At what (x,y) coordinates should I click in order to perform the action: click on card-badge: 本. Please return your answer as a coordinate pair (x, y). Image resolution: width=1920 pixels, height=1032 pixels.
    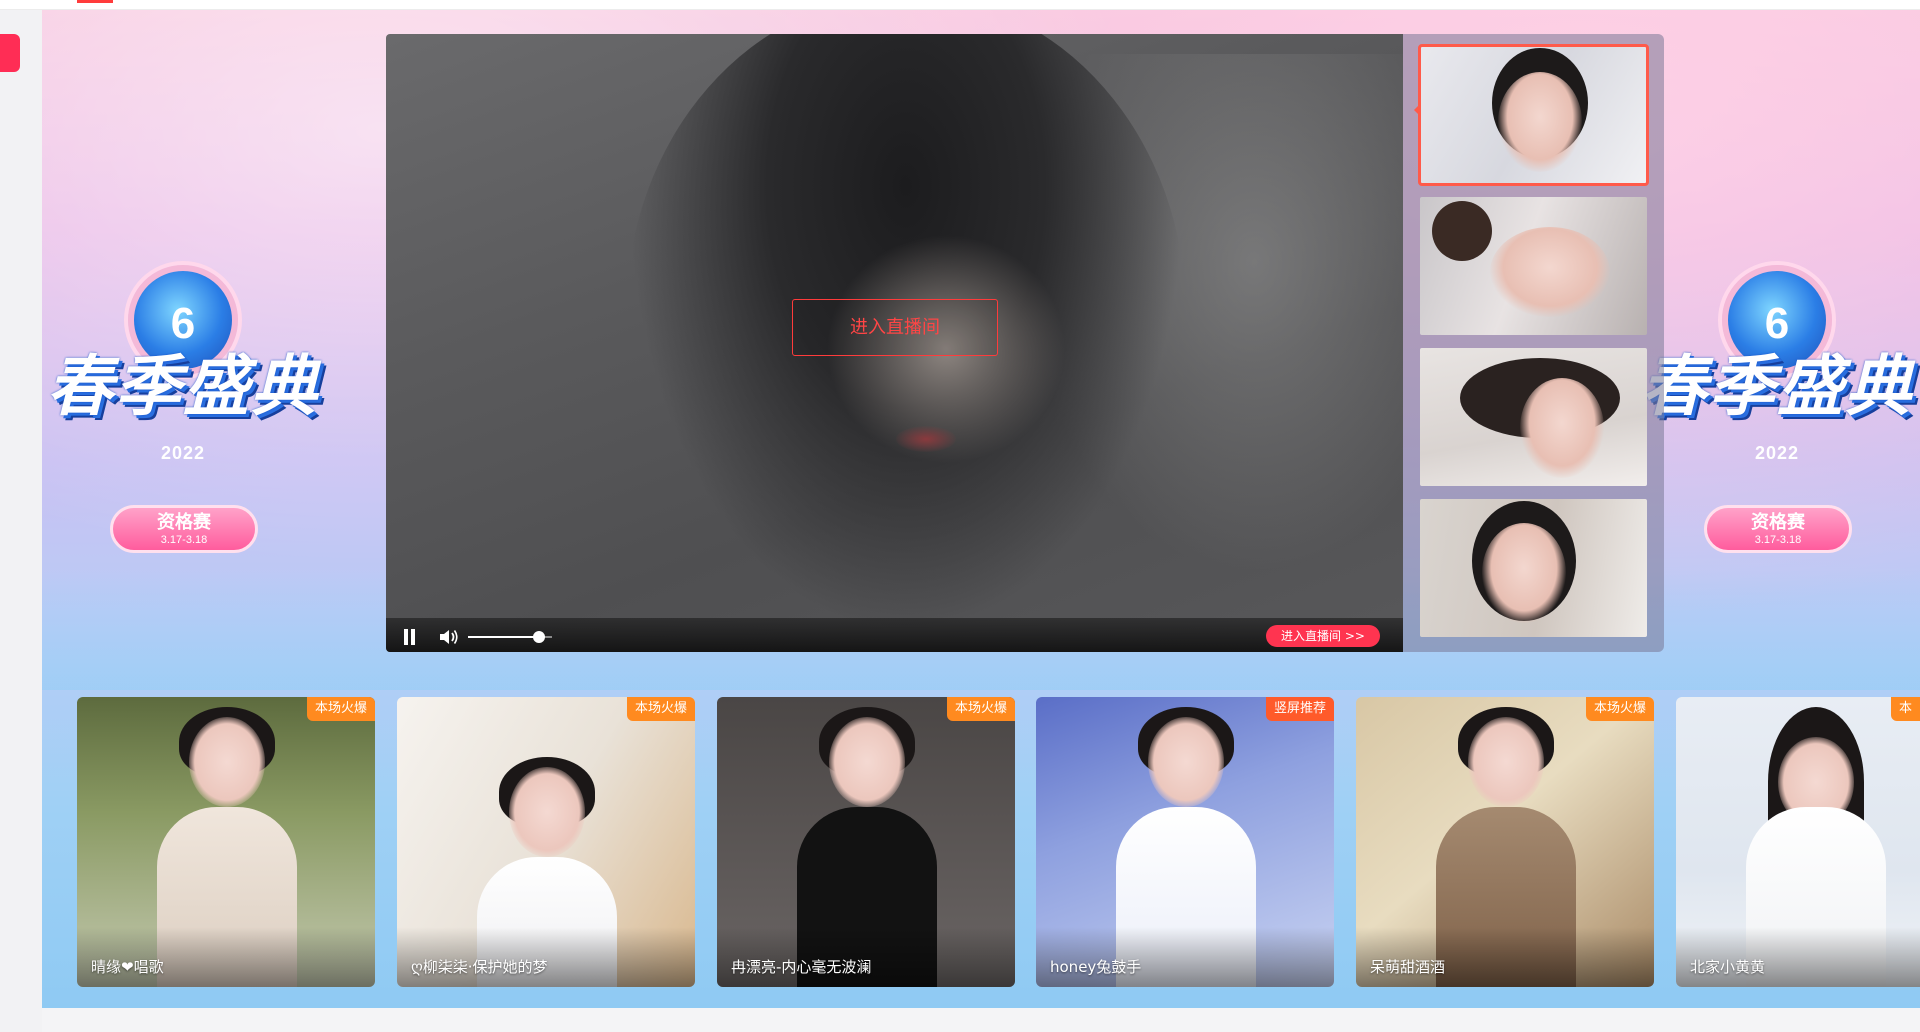
    Looking at the image, I should click on (1905, 709).